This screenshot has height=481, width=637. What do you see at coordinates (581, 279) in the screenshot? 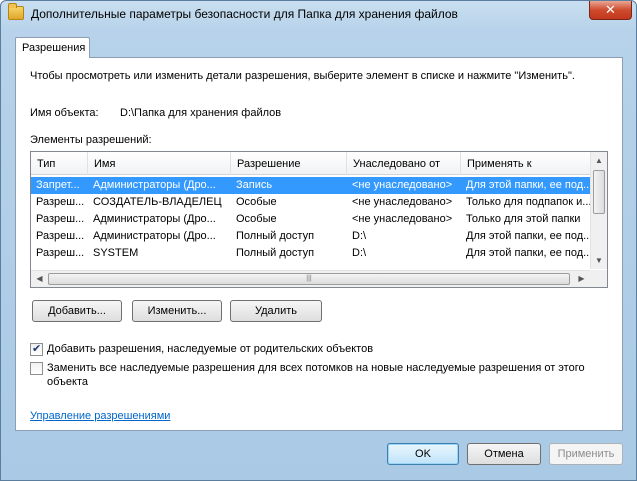
I see `scroll-right-icon: ▶` at bounding box center [581, 279].